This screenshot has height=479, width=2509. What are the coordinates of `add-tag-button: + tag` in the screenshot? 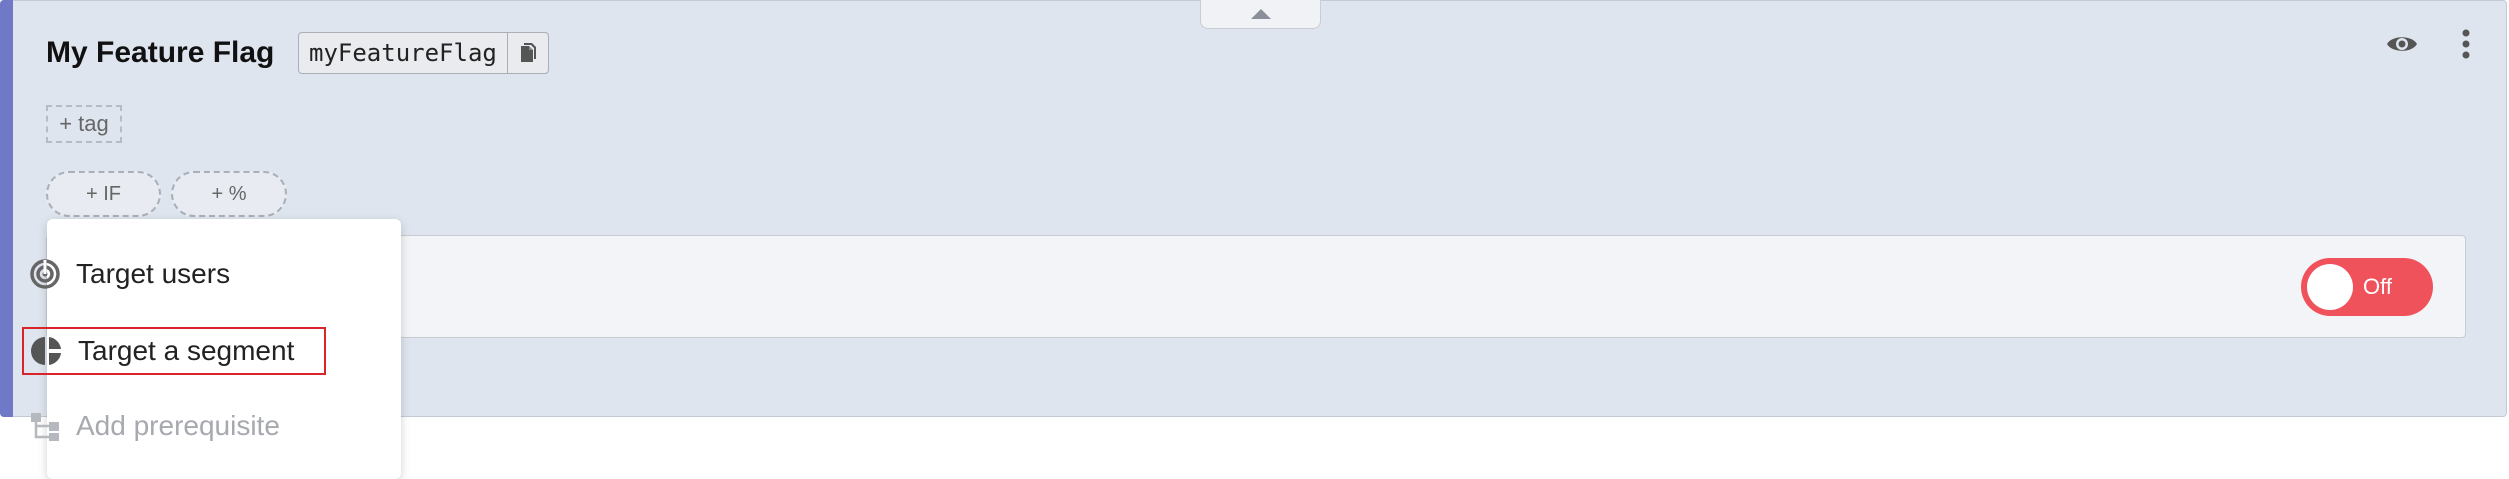 It's located at (84, 124).